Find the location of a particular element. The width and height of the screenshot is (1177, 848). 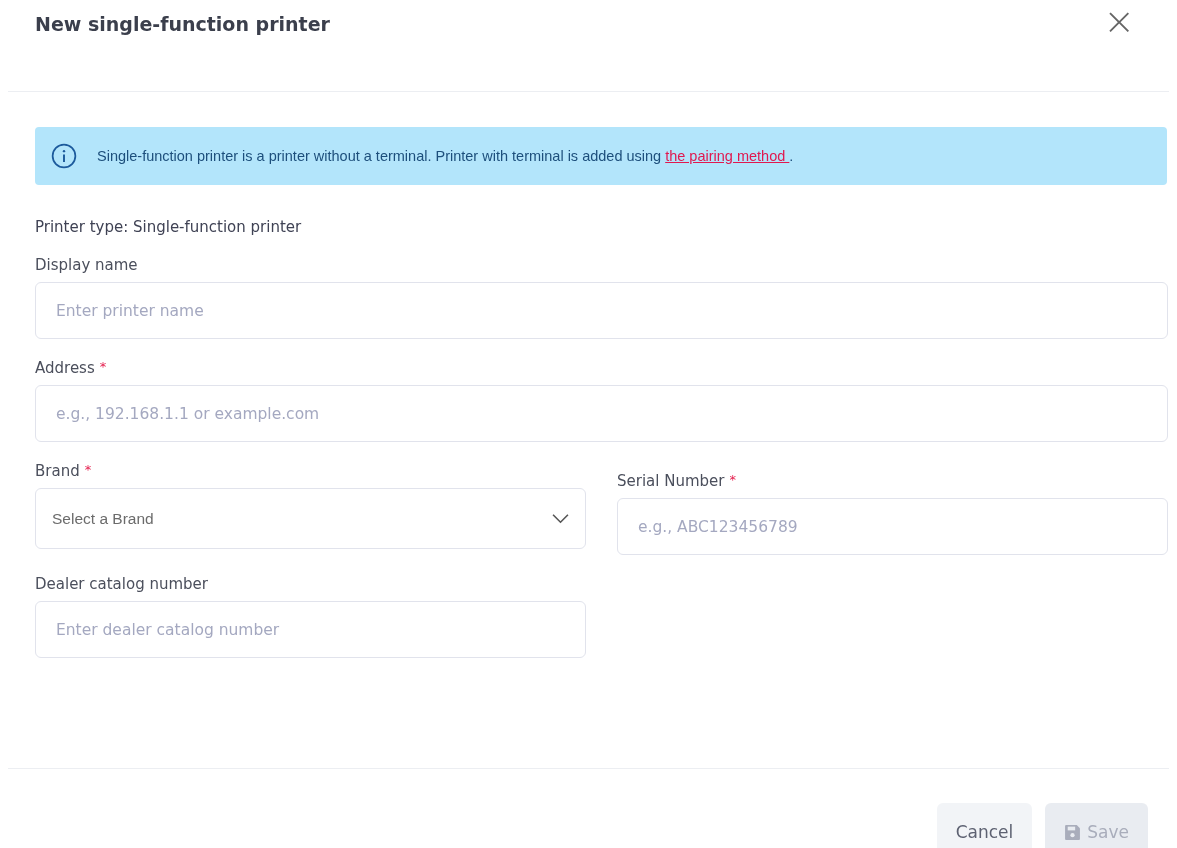

input-field: e.g., 192.168.1.1 or example.com is located at coordinates (601, 413).